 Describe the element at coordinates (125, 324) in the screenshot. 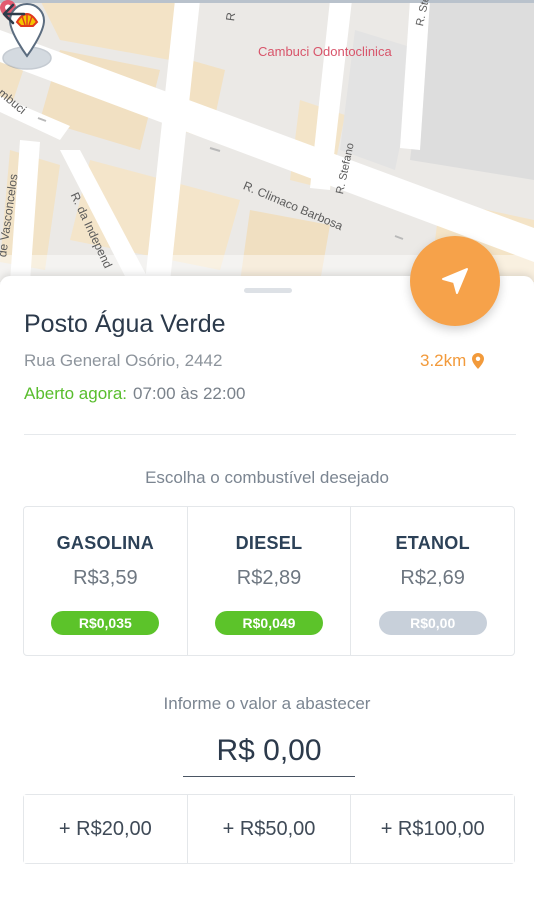

I see `station-name: Posto Água Verde` at that location.